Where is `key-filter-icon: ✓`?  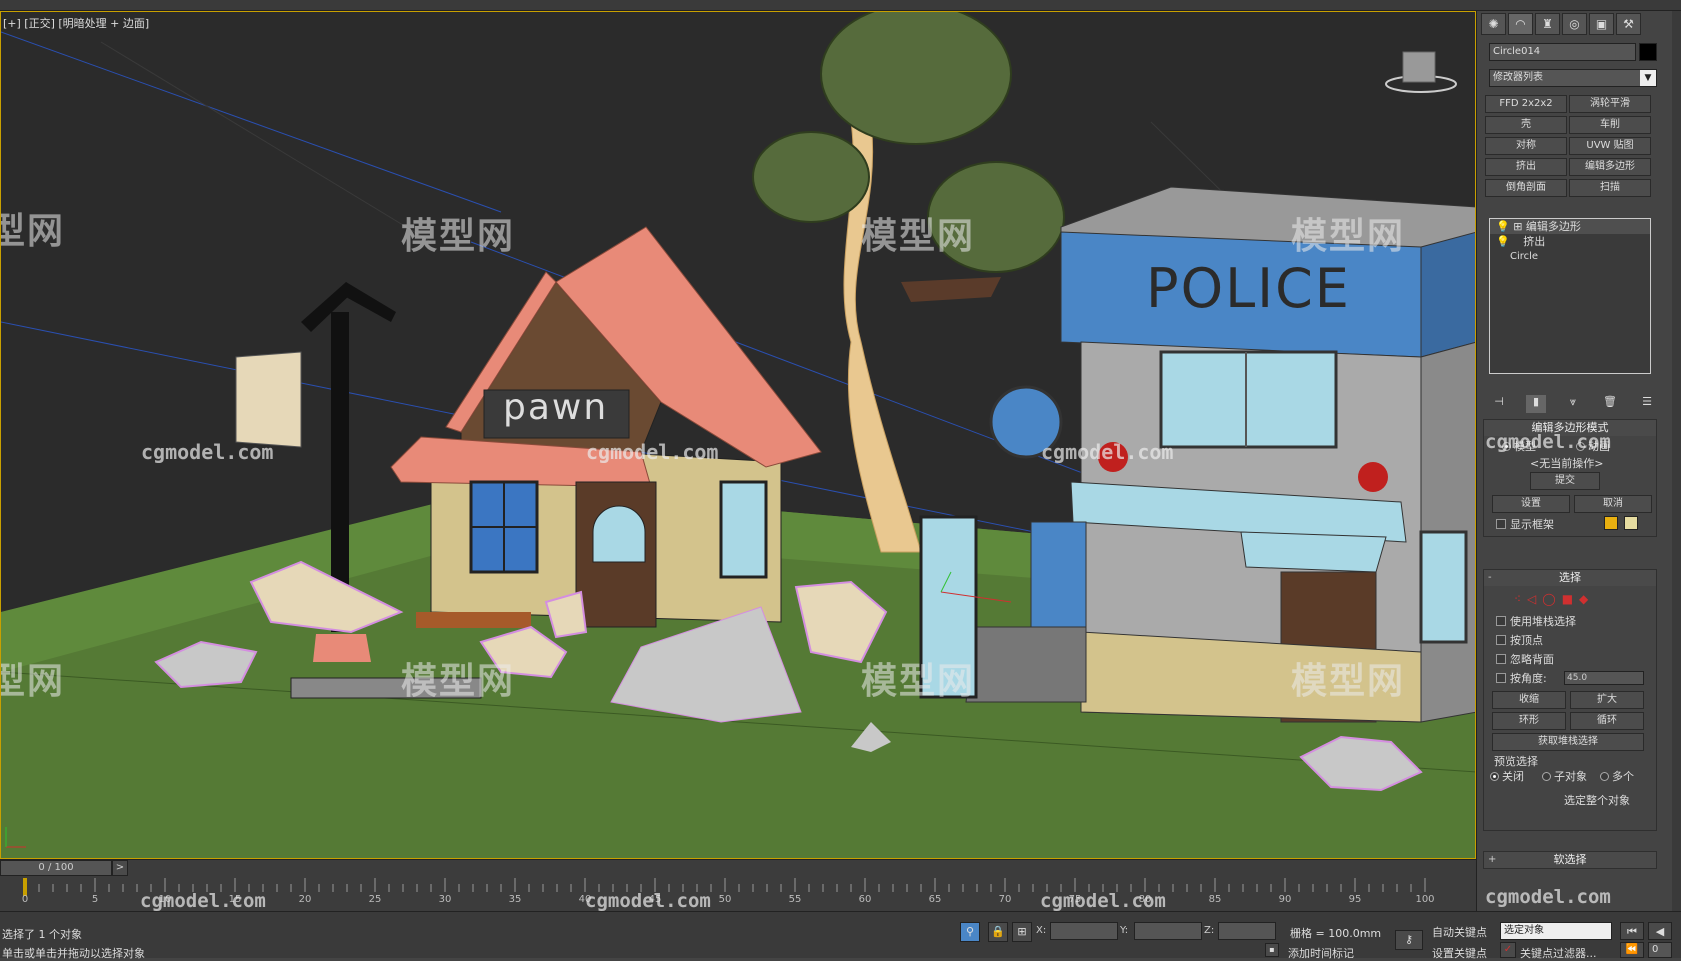
key-filter-icon: ✓ is located at coordinates (1508, 950).